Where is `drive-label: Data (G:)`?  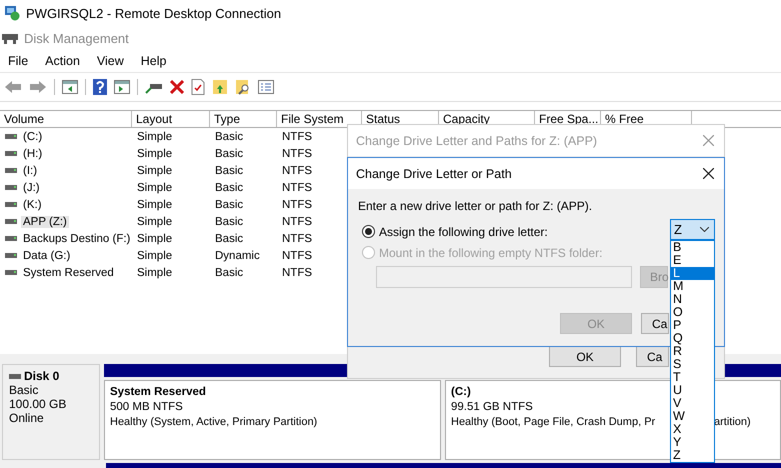
drive-label: Data (G:) is located at coordinates (46, 256).